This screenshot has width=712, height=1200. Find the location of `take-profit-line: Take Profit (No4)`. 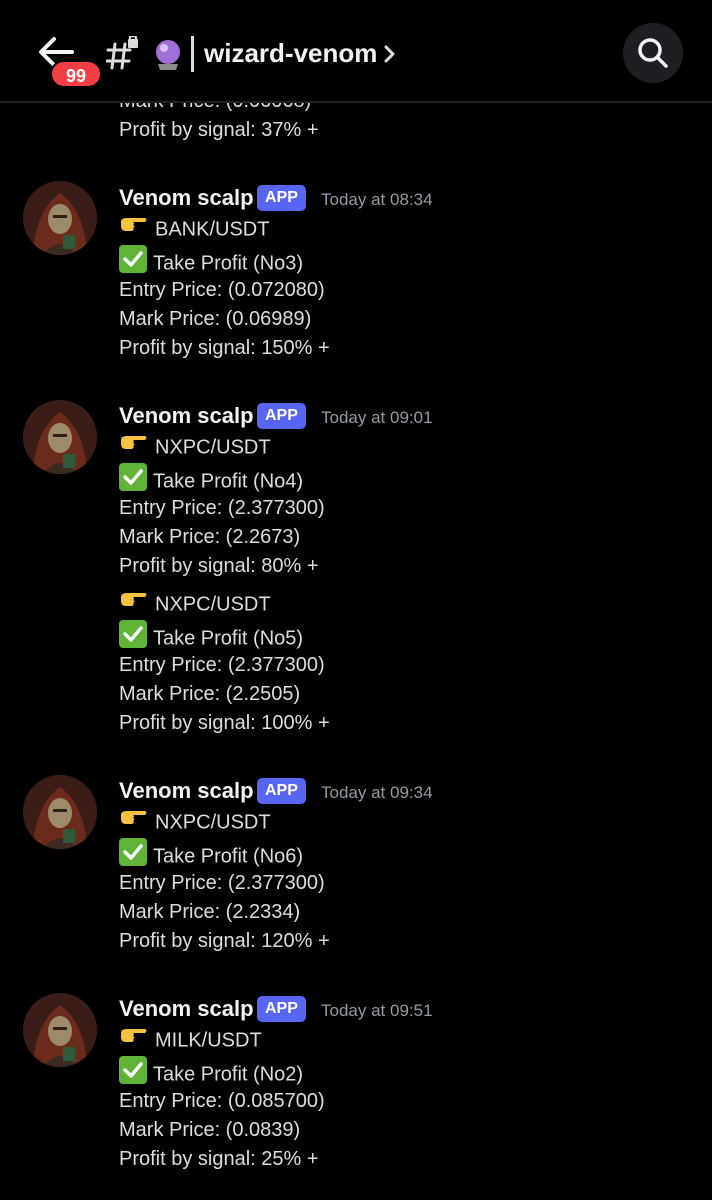

take-profit-line: Take Profit (No4) is located at coordinates (211, 481).